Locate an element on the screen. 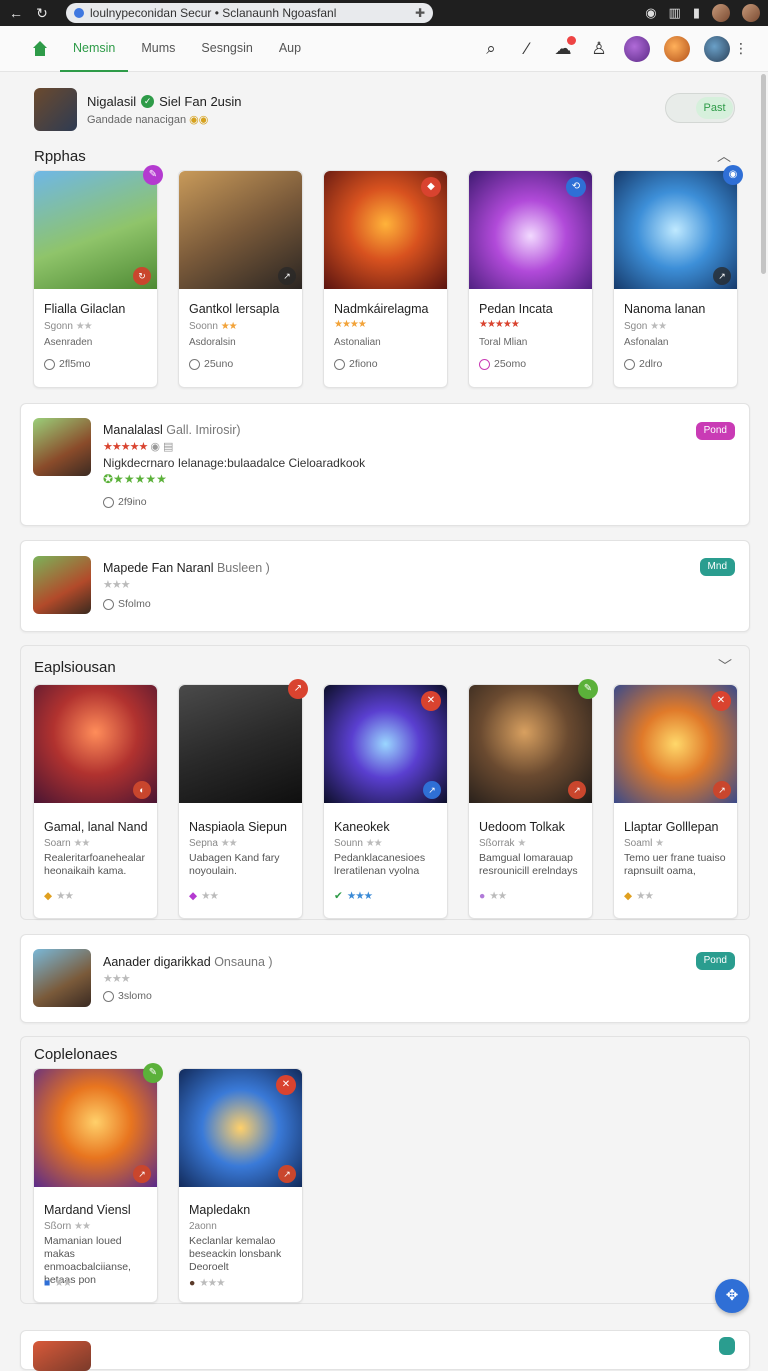 This screenshot has width=768, height=1371. card-title: Pedan Incata is located at coordinates (516, 309).